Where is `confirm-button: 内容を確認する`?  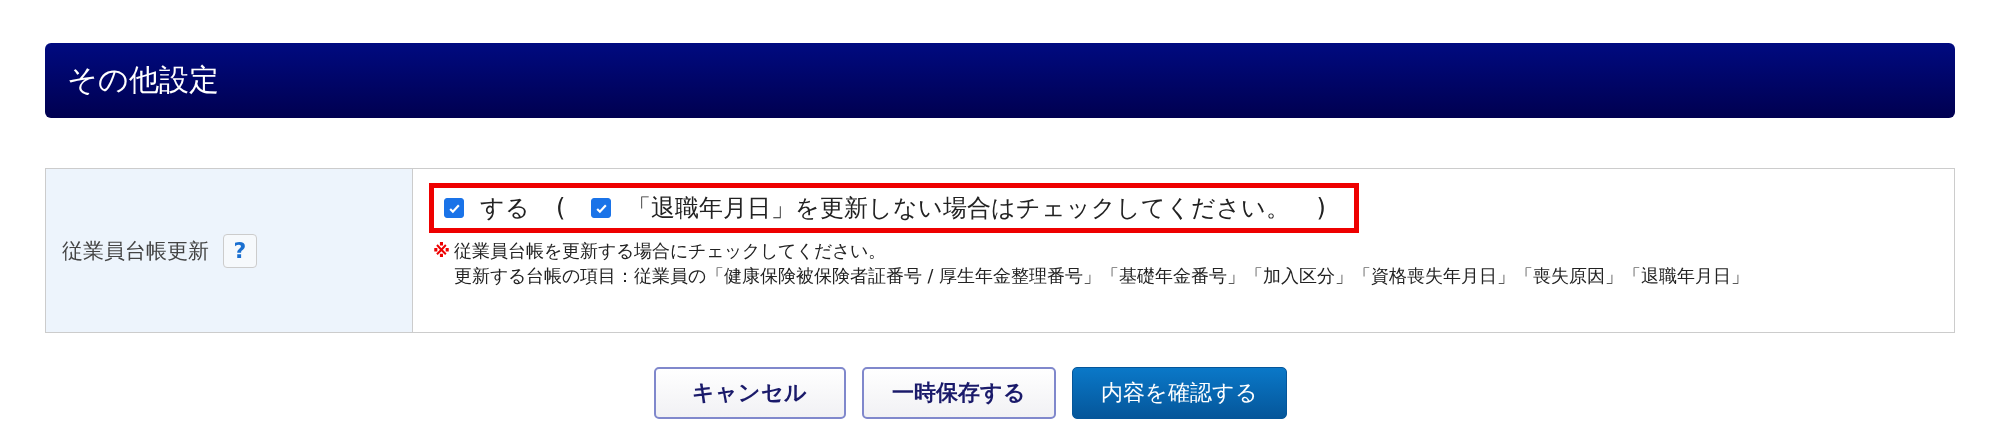 confirm-button: 内容を確認する is located at coordinates (1179, 393).